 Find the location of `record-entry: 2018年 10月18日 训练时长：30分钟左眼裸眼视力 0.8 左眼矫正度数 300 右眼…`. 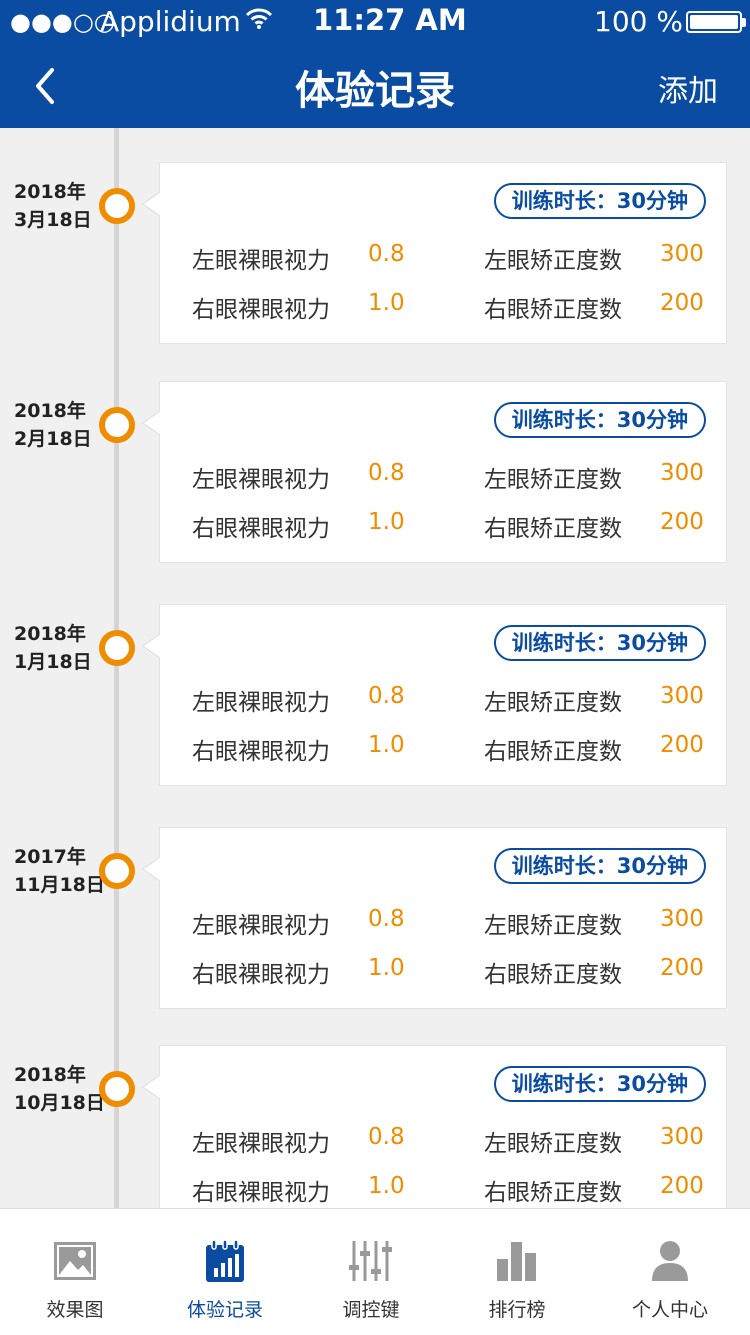

record-entry: 2018年 10月18日 训练时长：30分钟左眼裸眼视力 0.8 左眼矫正度数 300 右眼… is located at coordinates (375, 1126).